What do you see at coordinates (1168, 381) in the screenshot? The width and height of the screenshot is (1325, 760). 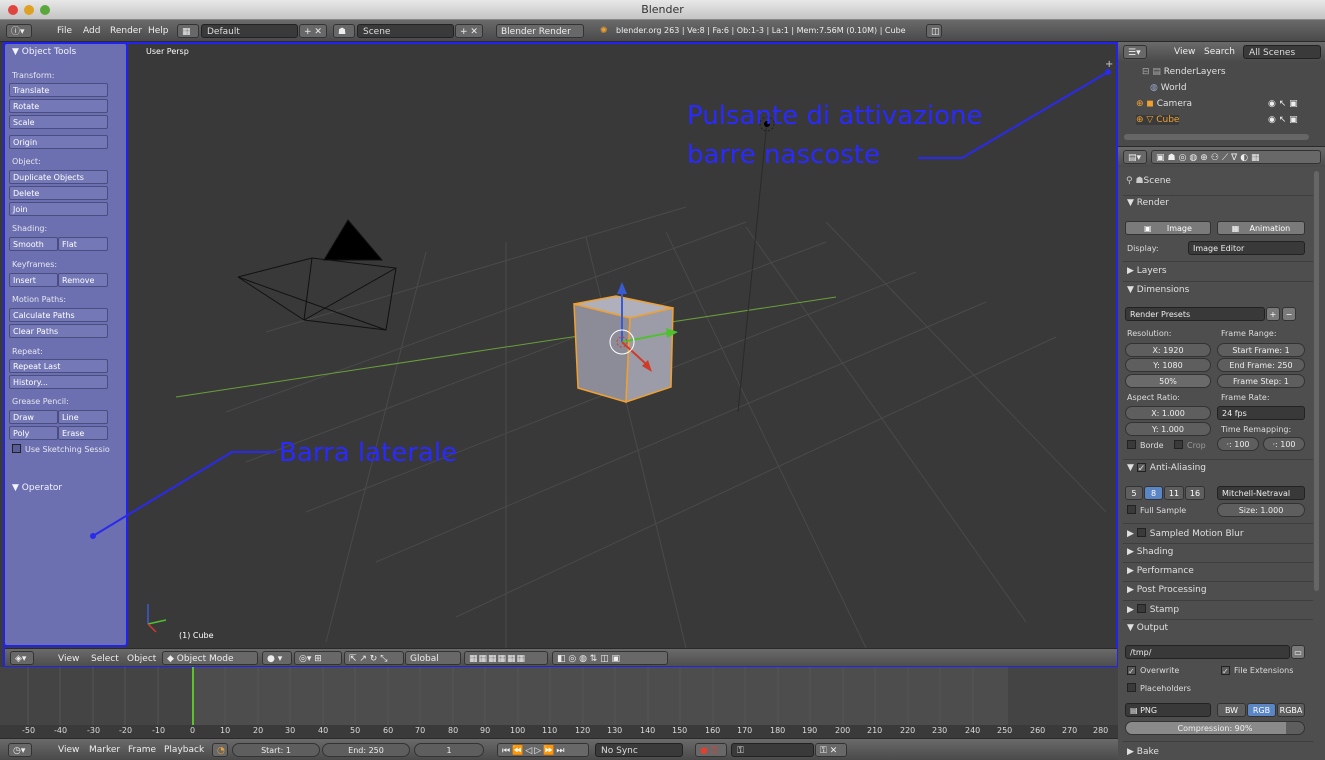 I see `resolution-percent-slider: 50%` at bounding box center [1168, 381].